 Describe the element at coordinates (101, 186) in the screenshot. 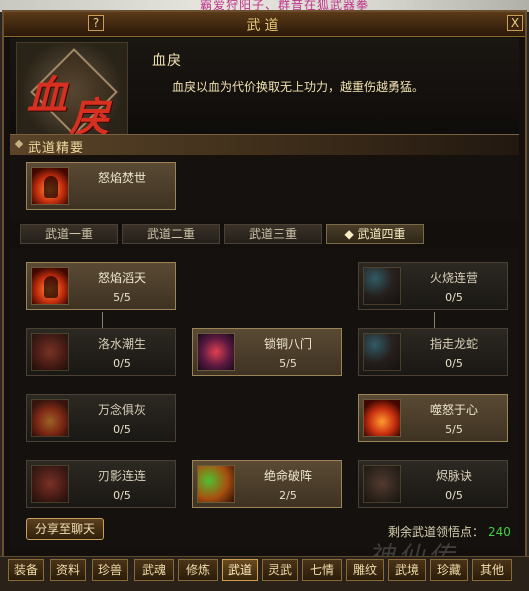

I see `essence-card: 怒焰焚世` at that location.